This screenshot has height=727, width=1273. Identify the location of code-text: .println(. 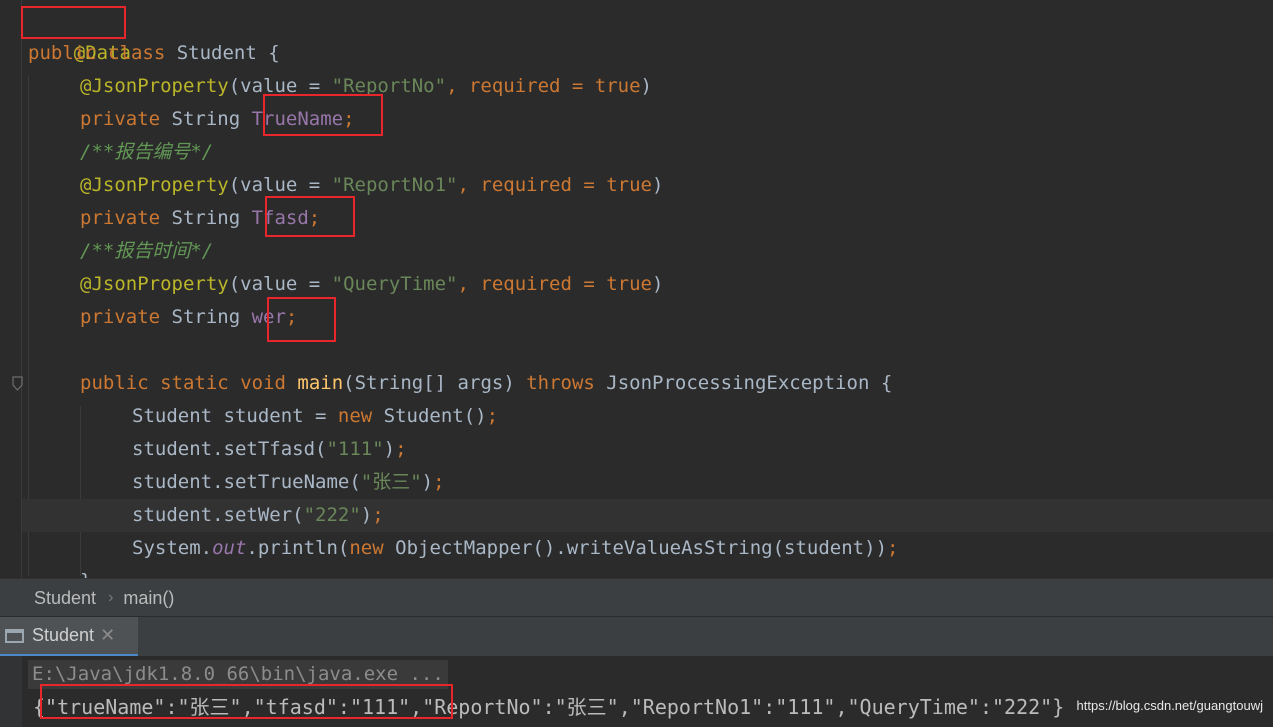
(298, 548).